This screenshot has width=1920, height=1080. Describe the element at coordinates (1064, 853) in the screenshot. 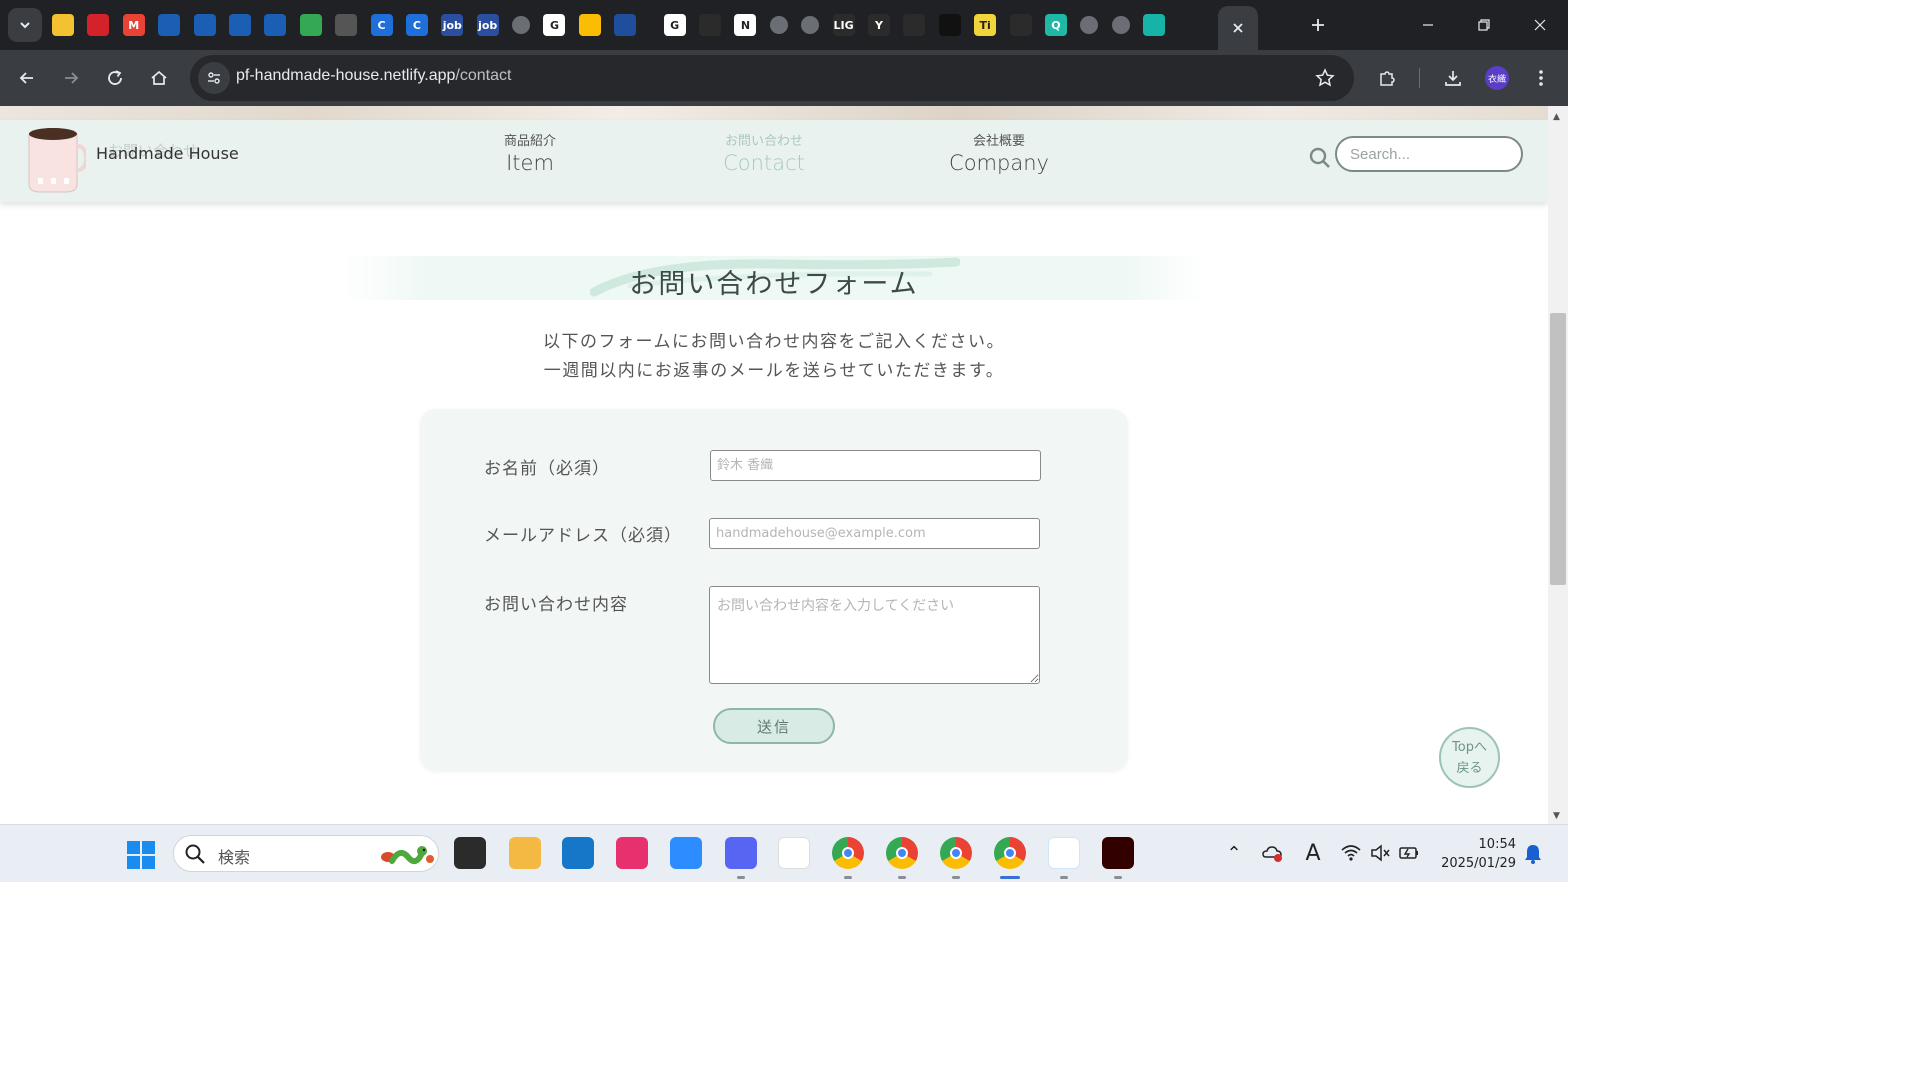

I see `vscode-icon` at that location.